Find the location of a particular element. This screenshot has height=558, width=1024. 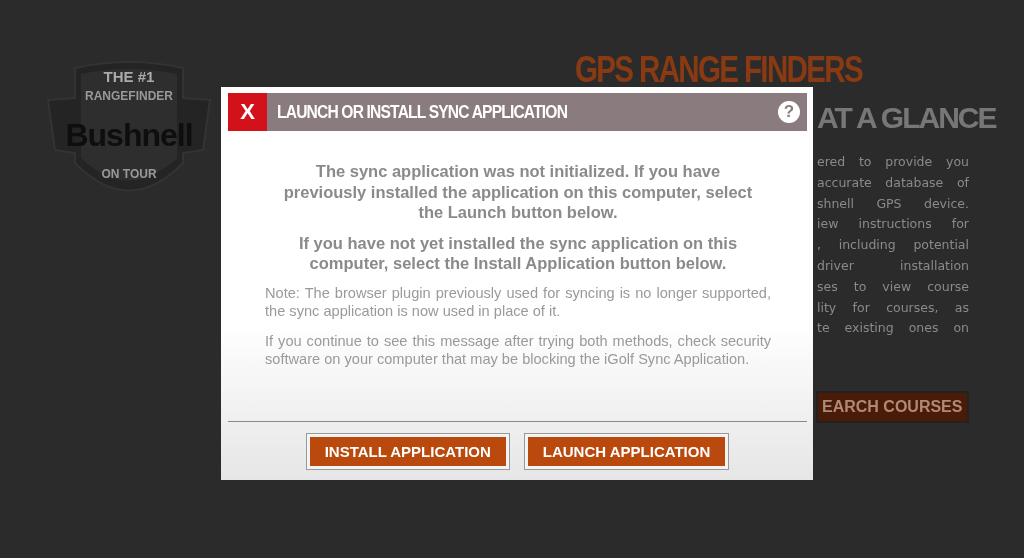

paragraph-line: shnell GPS device. is located at coordinates (893, 203).